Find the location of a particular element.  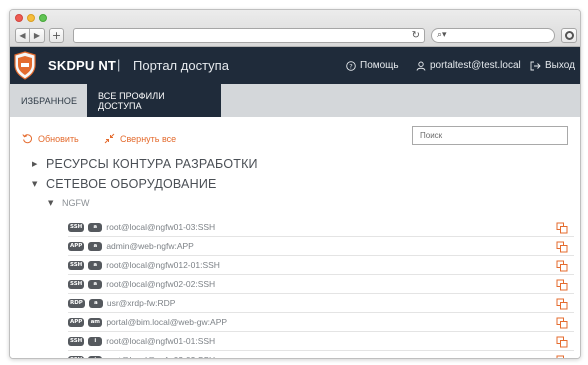

logout-link: Выход is located at coordinates (552, 65).